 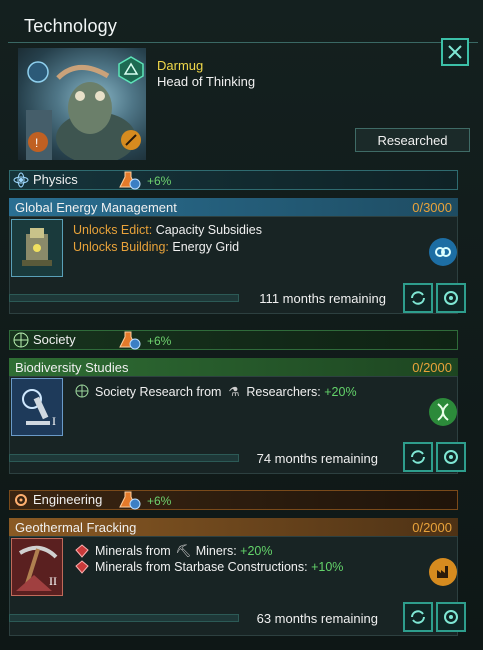 I want to click on society-category-label: Society, so click(x=54, y=339).